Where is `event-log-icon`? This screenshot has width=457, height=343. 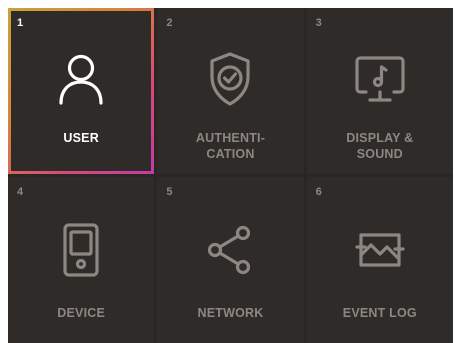
event-log-icon is located at coordinates (380, 250).